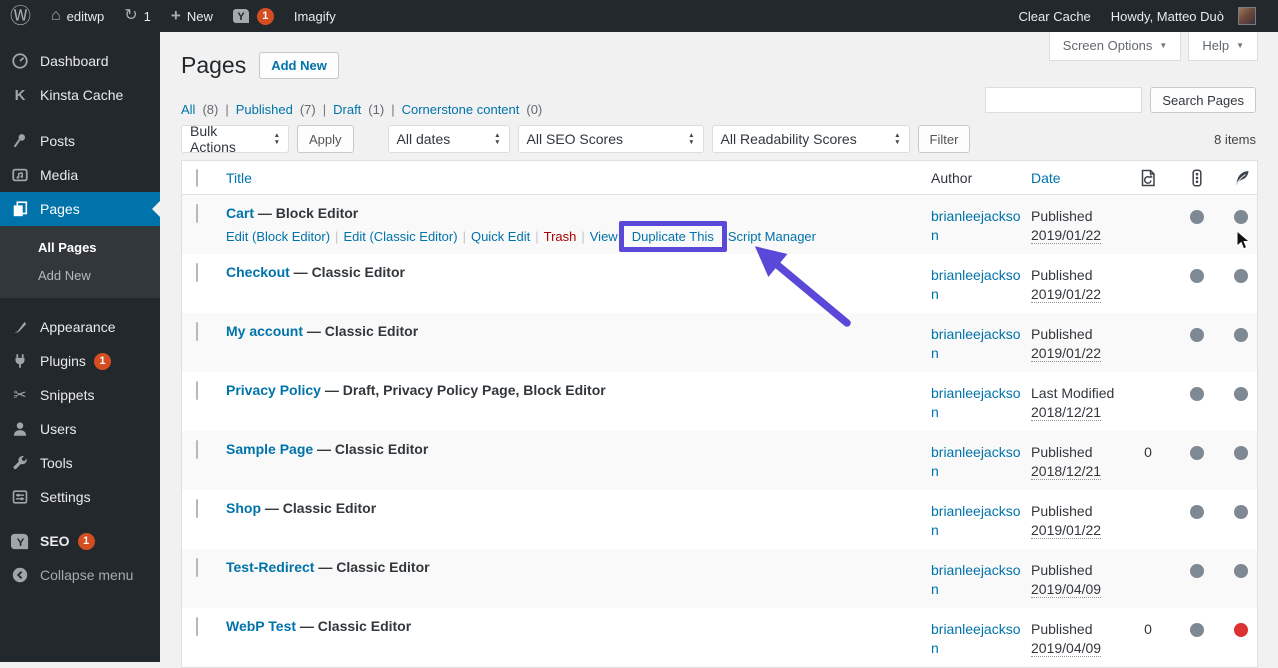 The image size is (1278, 668). Describe the element at coordinates (264, 331) in the screenshot. I see `page-title-link: My account` at that location.